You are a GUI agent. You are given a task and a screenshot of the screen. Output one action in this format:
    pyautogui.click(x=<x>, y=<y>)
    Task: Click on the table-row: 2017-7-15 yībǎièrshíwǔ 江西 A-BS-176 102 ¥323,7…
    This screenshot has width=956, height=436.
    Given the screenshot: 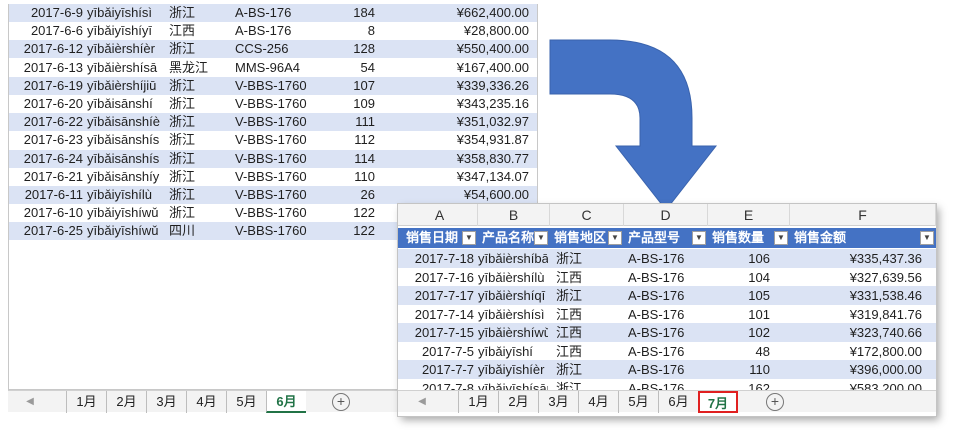 What is the action you would take?
    pyautogui.click(x=667, y=332)
    